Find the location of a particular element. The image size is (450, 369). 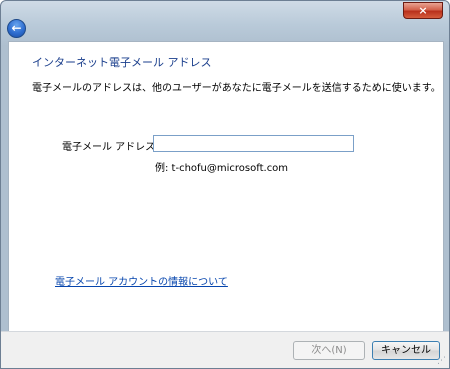

button-bar: 次へ(N) キャンセル ⋰ is located at coordinates (225, 349).